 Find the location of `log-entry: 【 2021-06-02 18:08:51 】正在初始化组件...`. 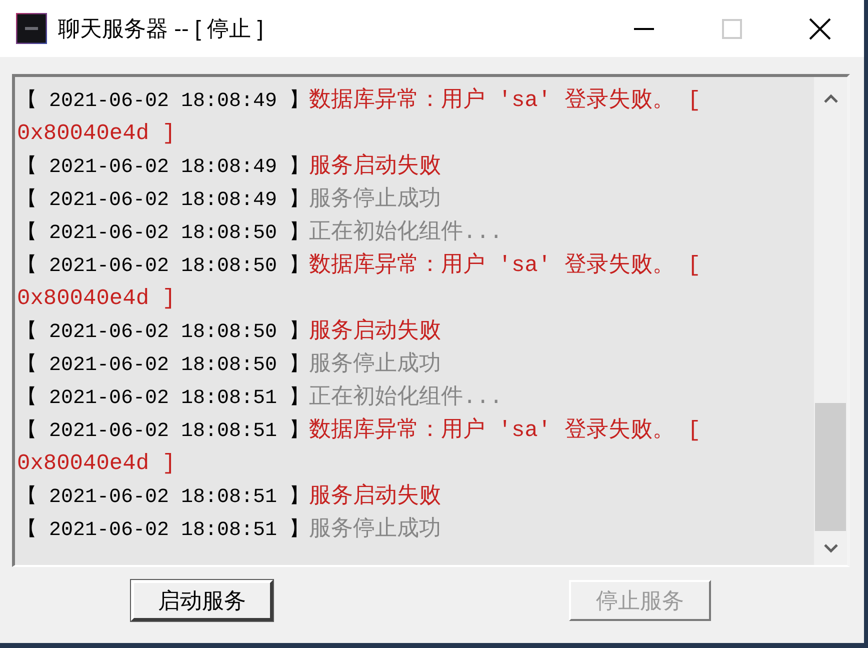

log-entry: 【 2021-06-02 18:08:51 】正在初始化组件... is located at coordinates (260, 398).